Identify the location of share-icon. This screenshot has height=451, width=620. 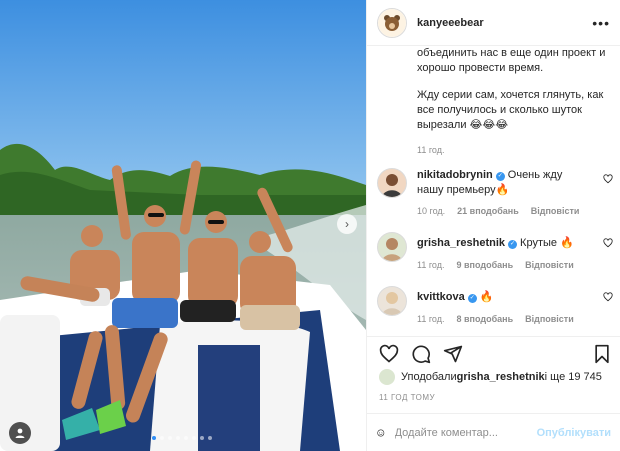
(453, 354).